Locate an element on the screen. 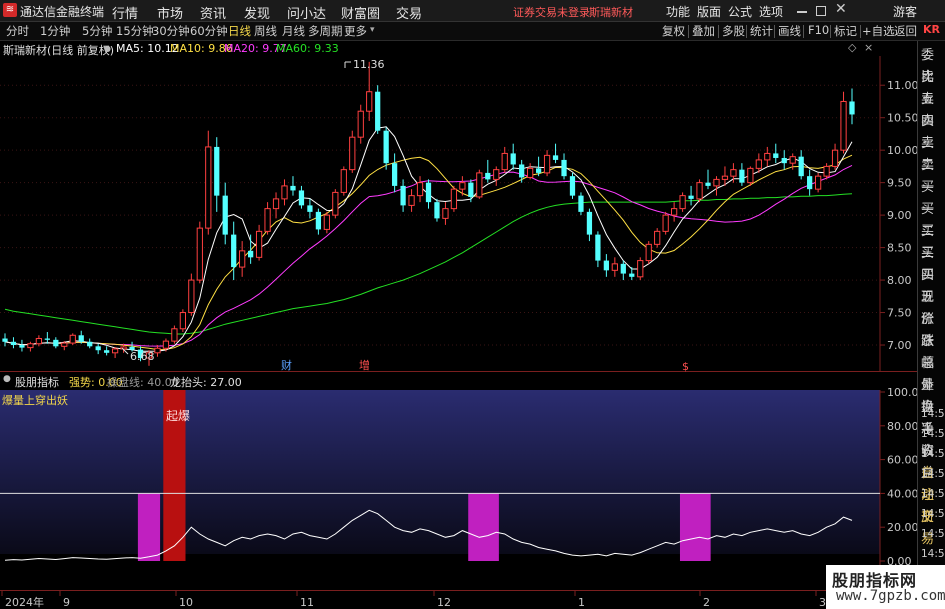  minimize-icon is located at coordinates (802, 12).